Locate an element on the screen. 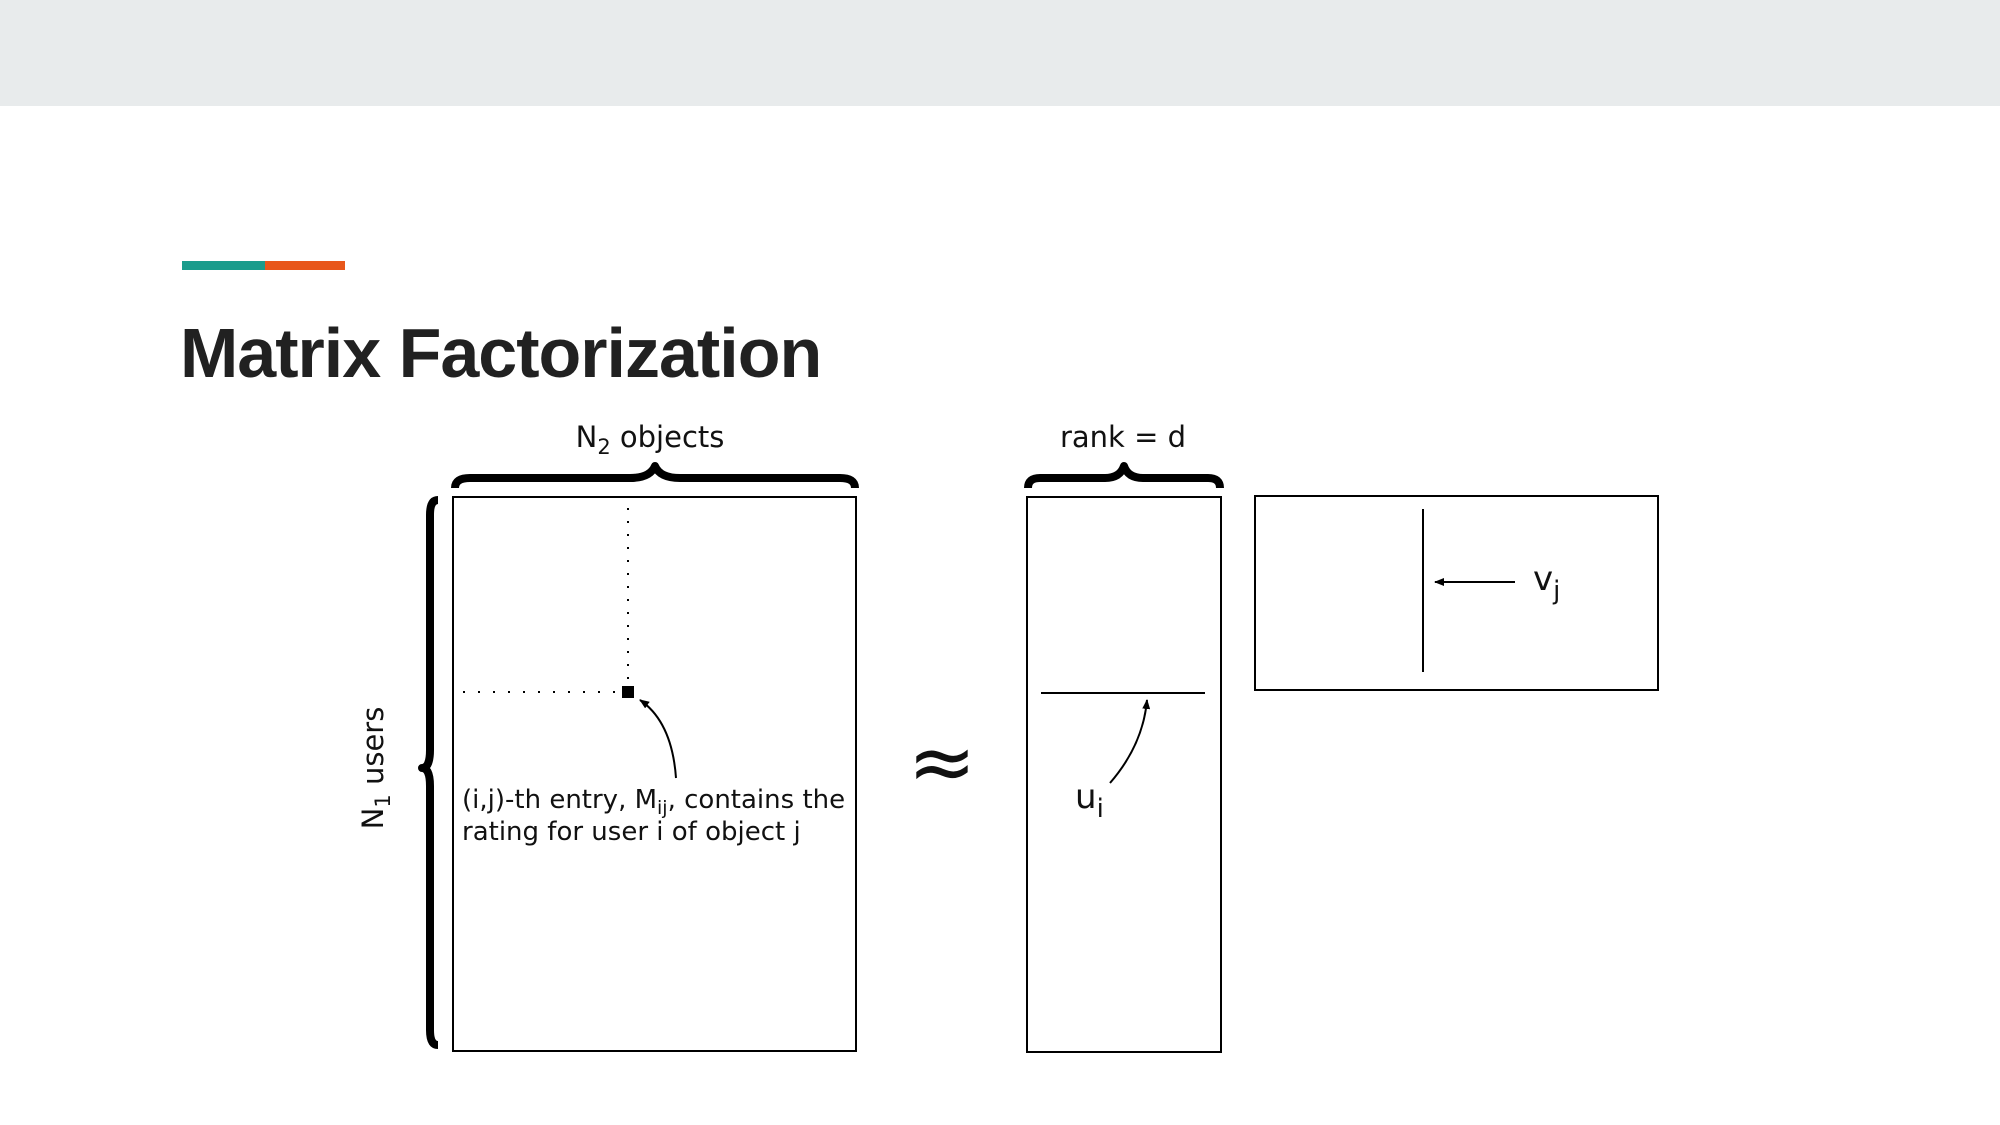 This screenshot has height=1125, width=2000. entry-pointer-arrow is located at coordinates (658, 739).